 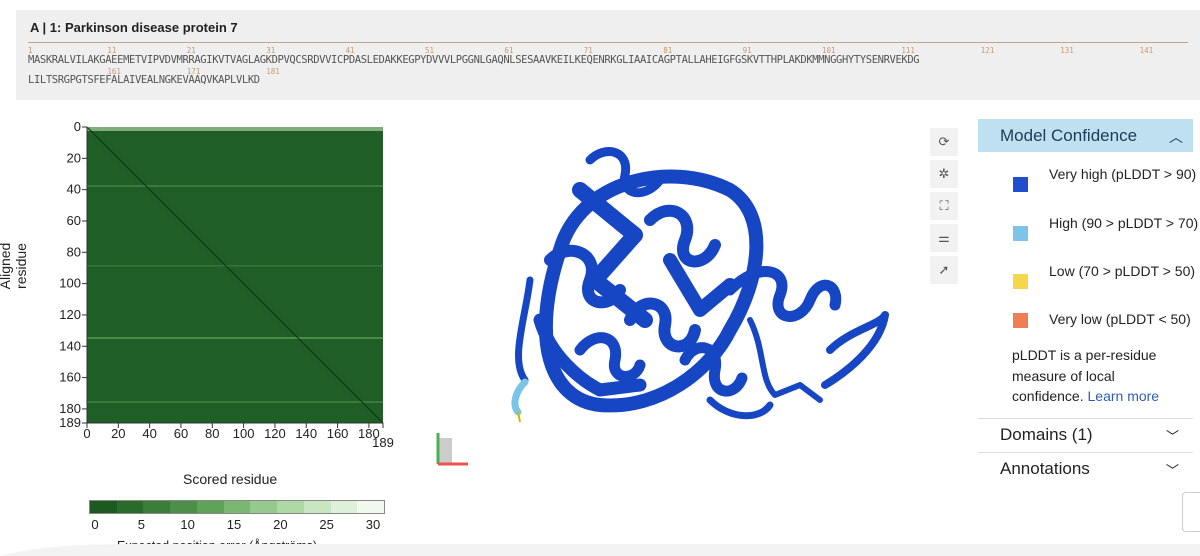 What do you see at coordinates (1124, 396) in the screenshot?
I see `learn-more-link: Learn more` at bounding box center [1124, 396].